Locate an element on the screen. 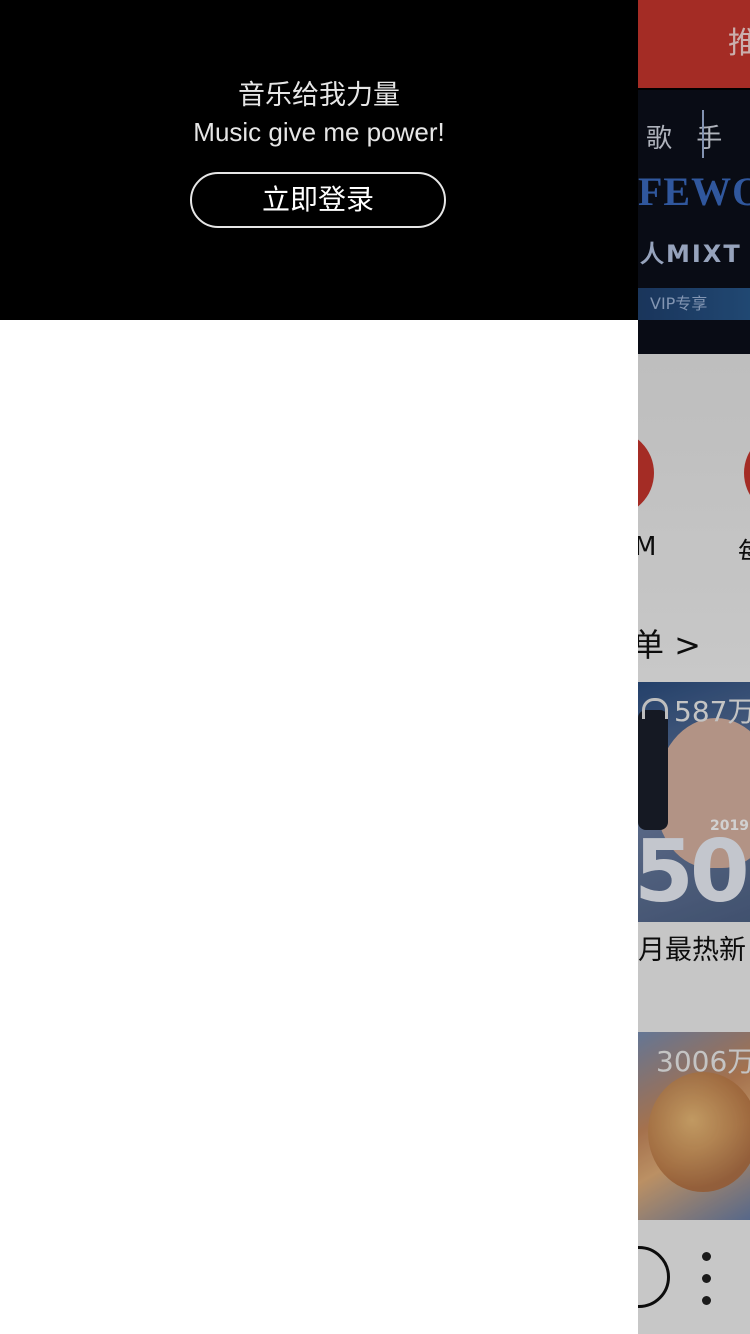 The width and height of the screenshot is (750, 1334). play-count: 587万 is located at coordinates (712, 711).